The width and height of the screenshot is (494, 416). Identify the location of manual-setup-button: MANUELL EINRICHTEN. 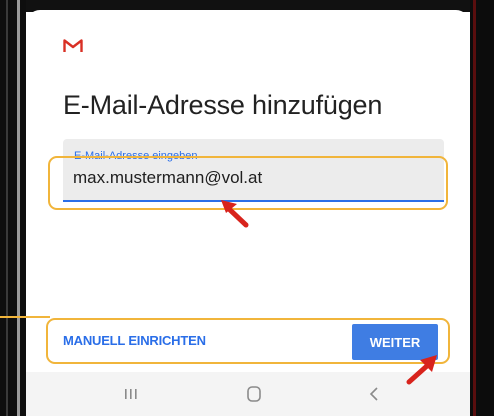
(134, 341).